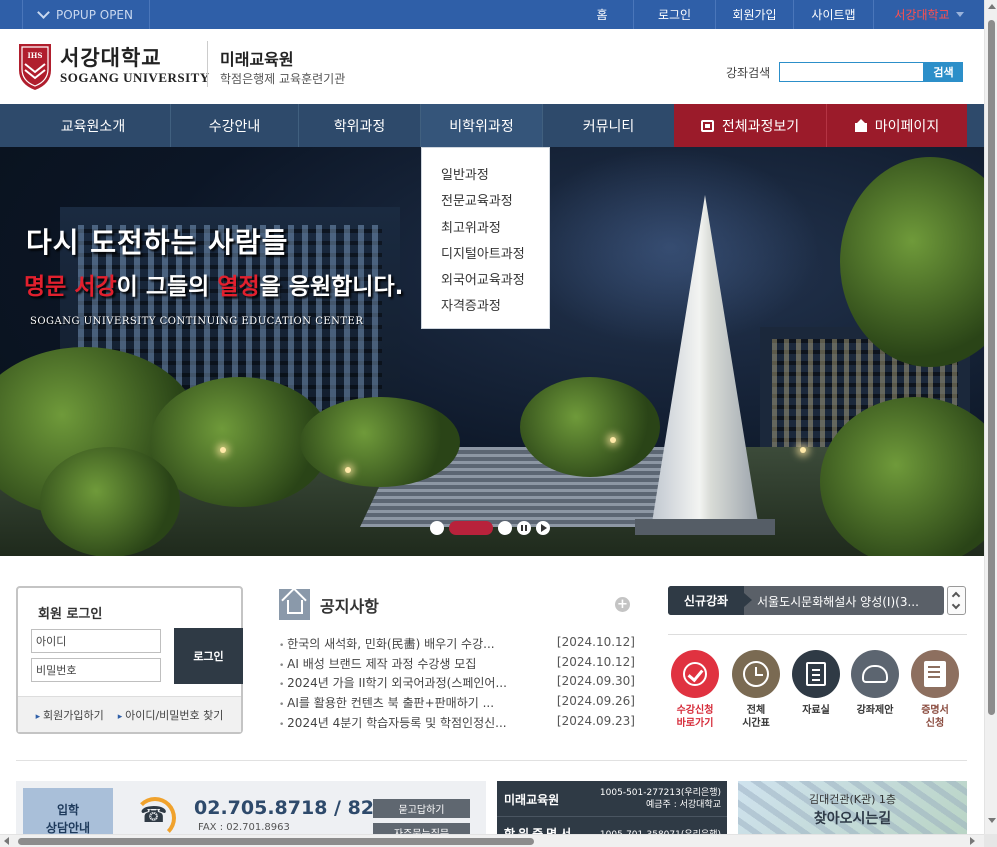 The width and height of the screenshot is (997, 847). I want to click on popup-open-button: POPUP OPEN, so click(86, 14).